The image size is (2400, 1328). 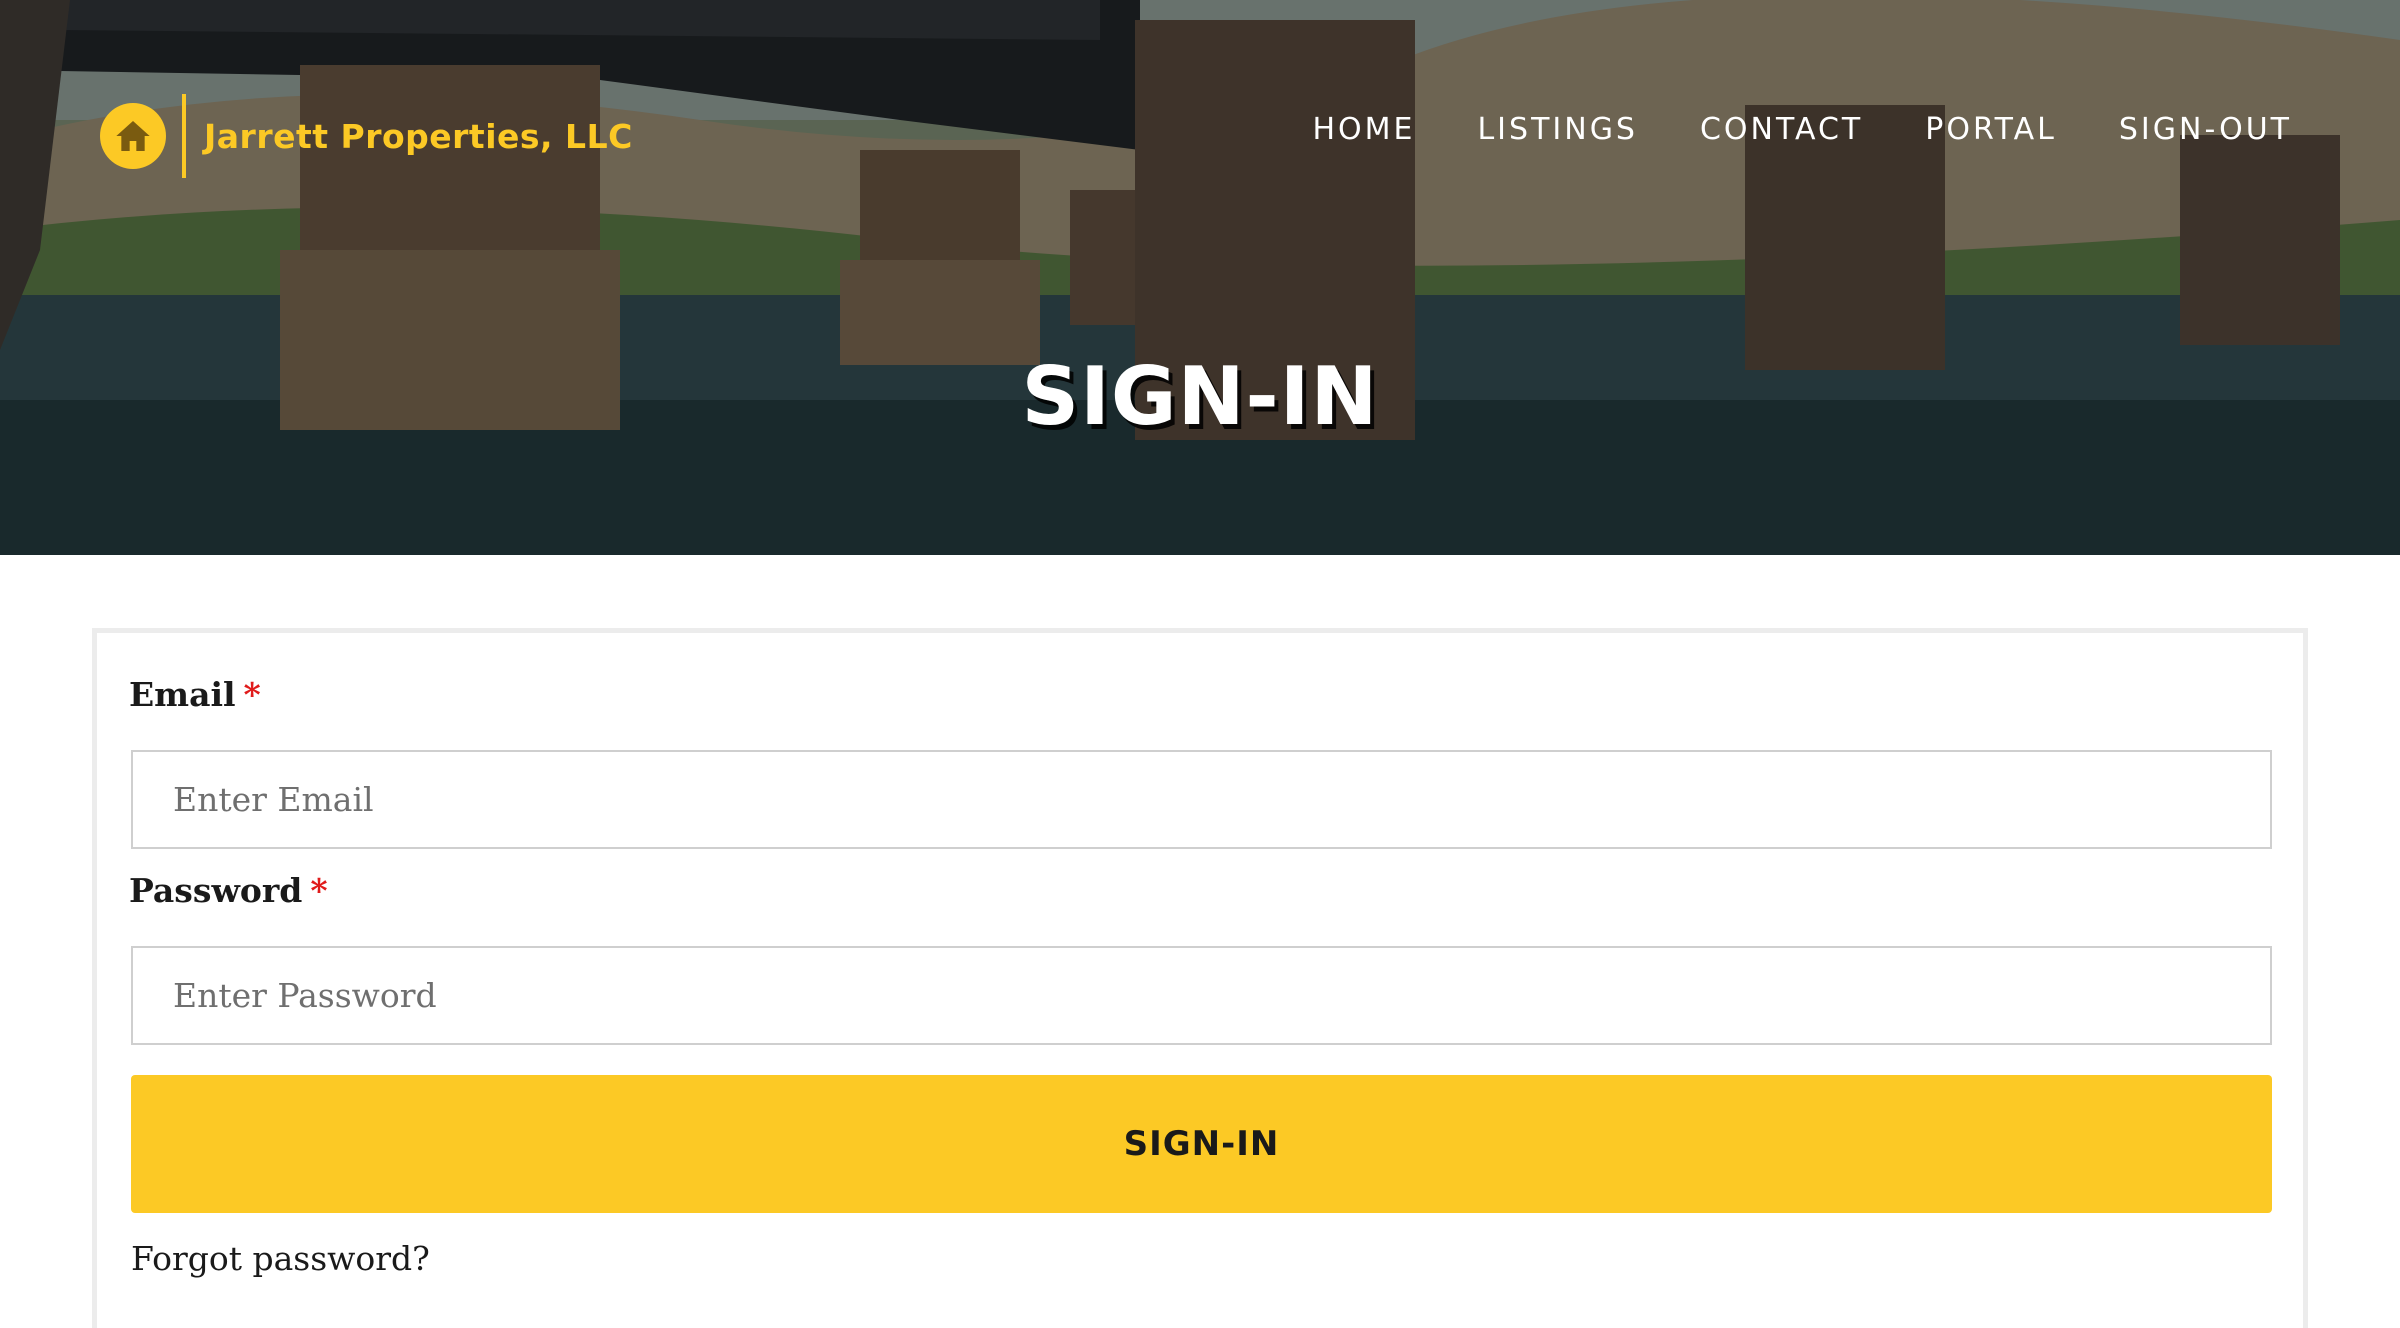 I want to click on password-field, so click(x=1201, y=995).